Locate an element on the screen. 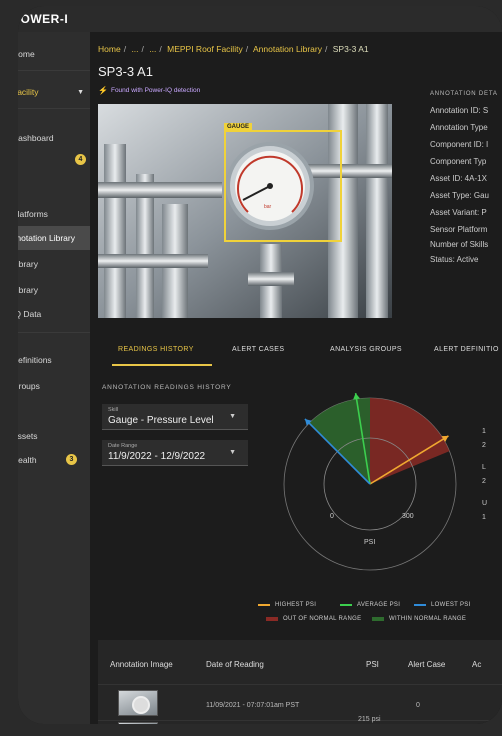 The height and width of the screenshot is (736, 502). legend-label: HIGHEST PSI is located at coordinates (296, 605).